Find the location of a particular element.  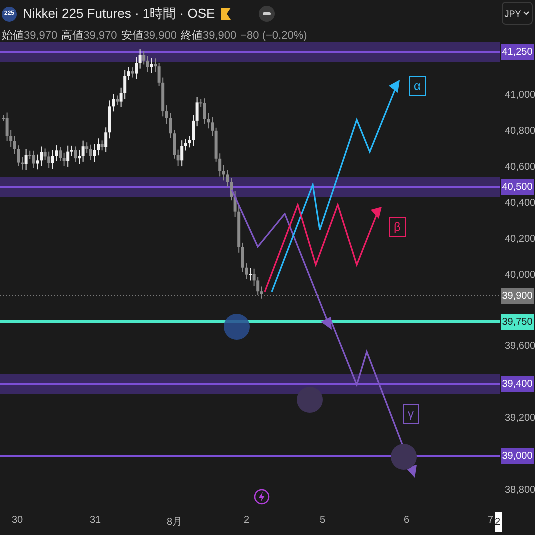

wave-label: β is located at coordinates (397, 227).